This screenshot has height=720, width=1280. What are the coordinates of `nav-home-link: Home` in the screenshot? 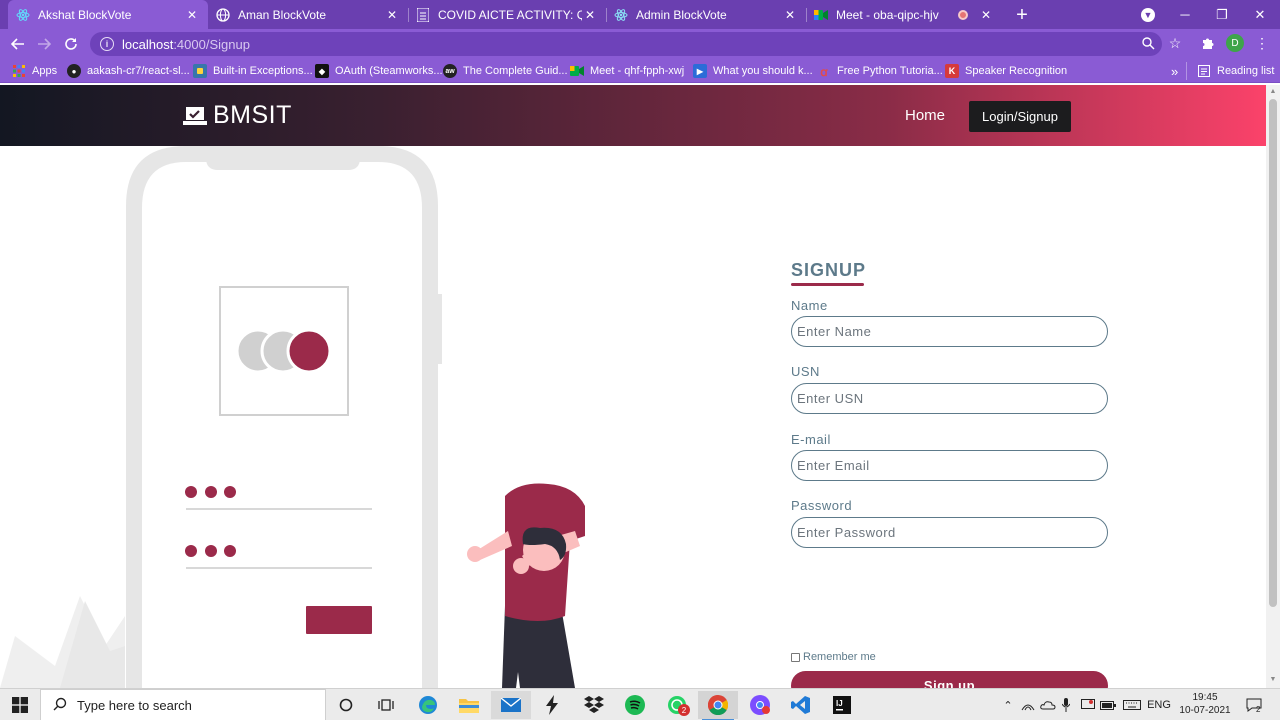 It's located at (925, 115).